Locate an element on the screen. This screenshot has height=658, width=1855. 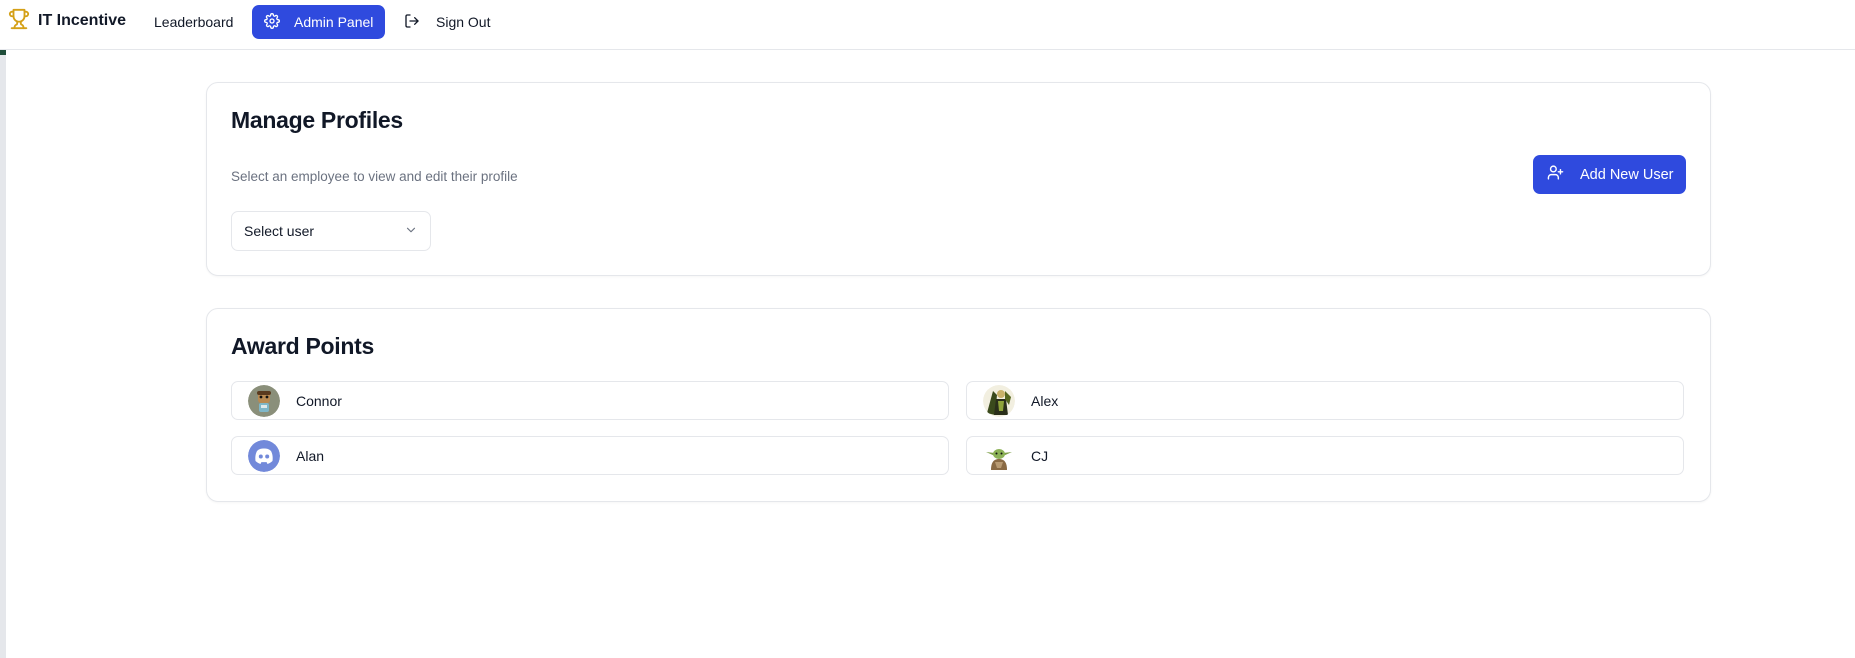
nav-sign-out-label: Sign Out is located at coordinates (463, 22).